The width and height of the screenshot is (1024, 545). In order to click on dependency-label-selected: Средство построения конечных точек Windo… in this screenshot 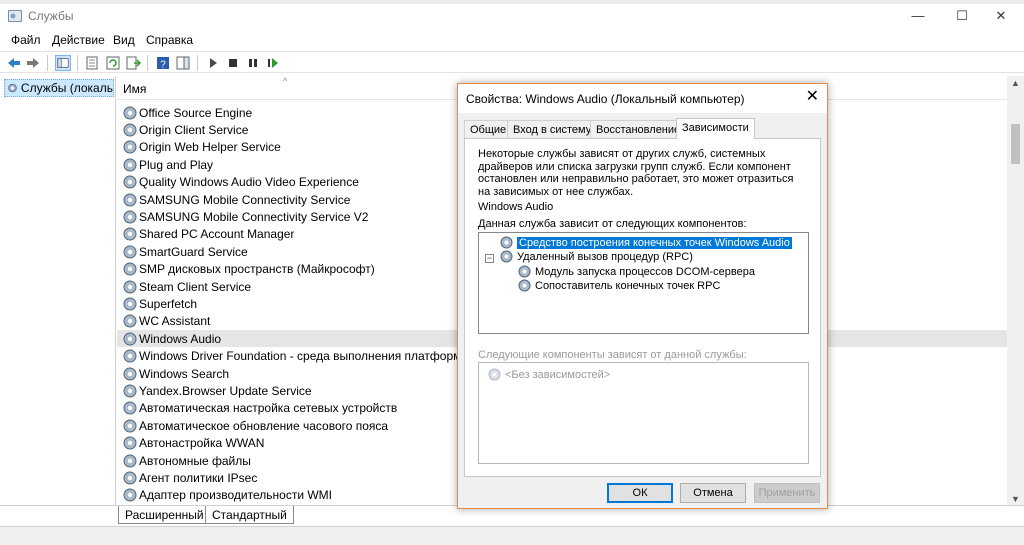, I will do `click(654, 242)`.